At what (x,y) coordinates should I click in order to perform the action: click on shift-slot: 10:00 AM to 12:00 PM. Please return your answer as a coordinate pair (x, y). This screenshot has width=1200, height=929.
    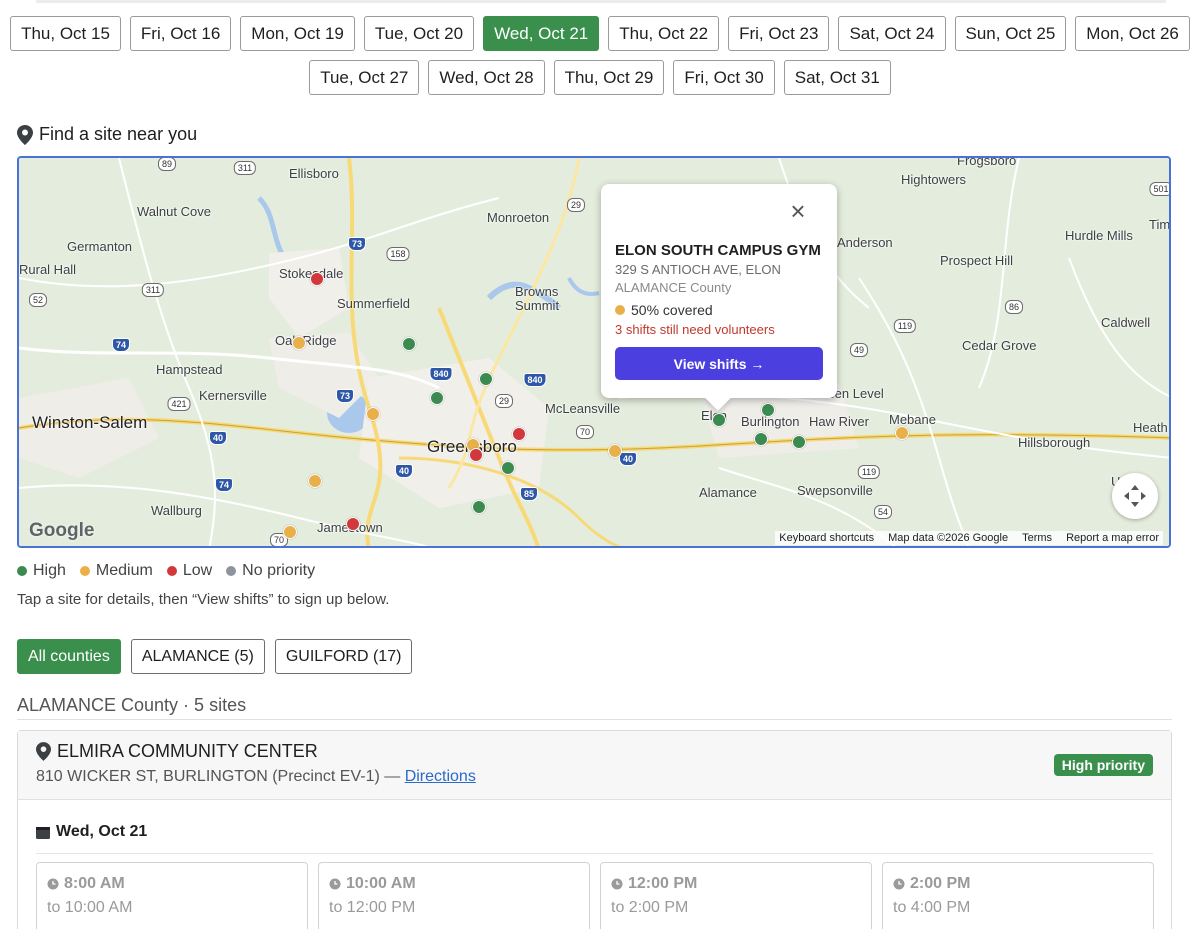
    Looking at the image, I should click on (454, 895).